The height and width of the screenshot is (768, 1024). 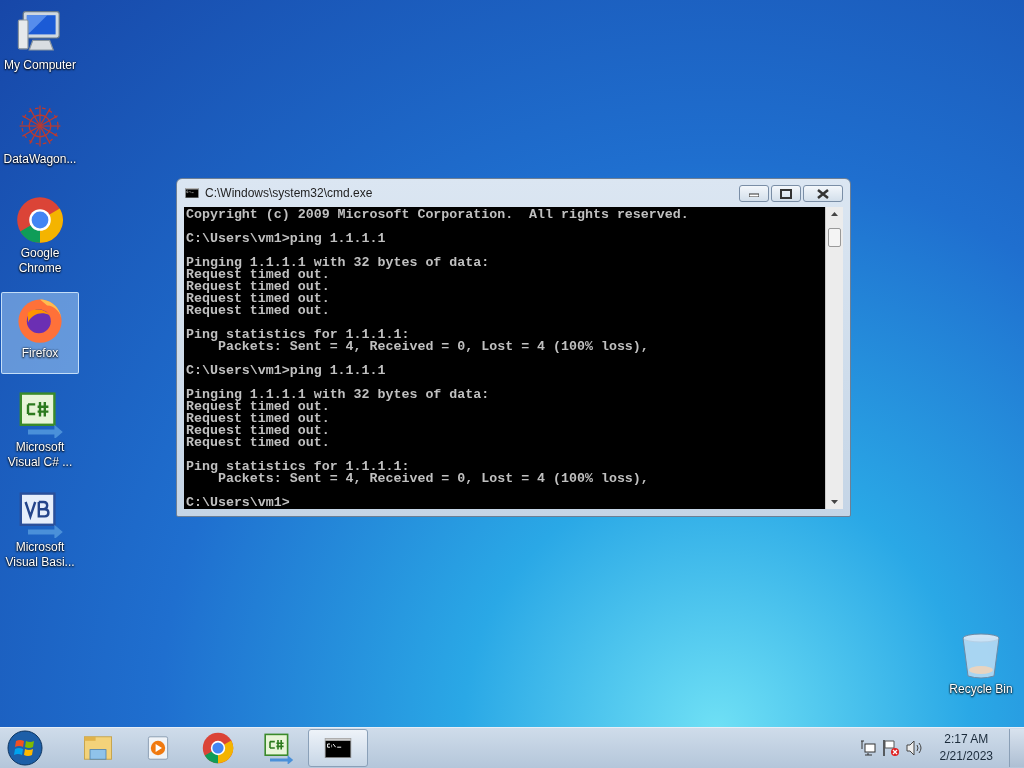 I want to click on desktop-shortcut: My Computer, so click(x=40, y=45).